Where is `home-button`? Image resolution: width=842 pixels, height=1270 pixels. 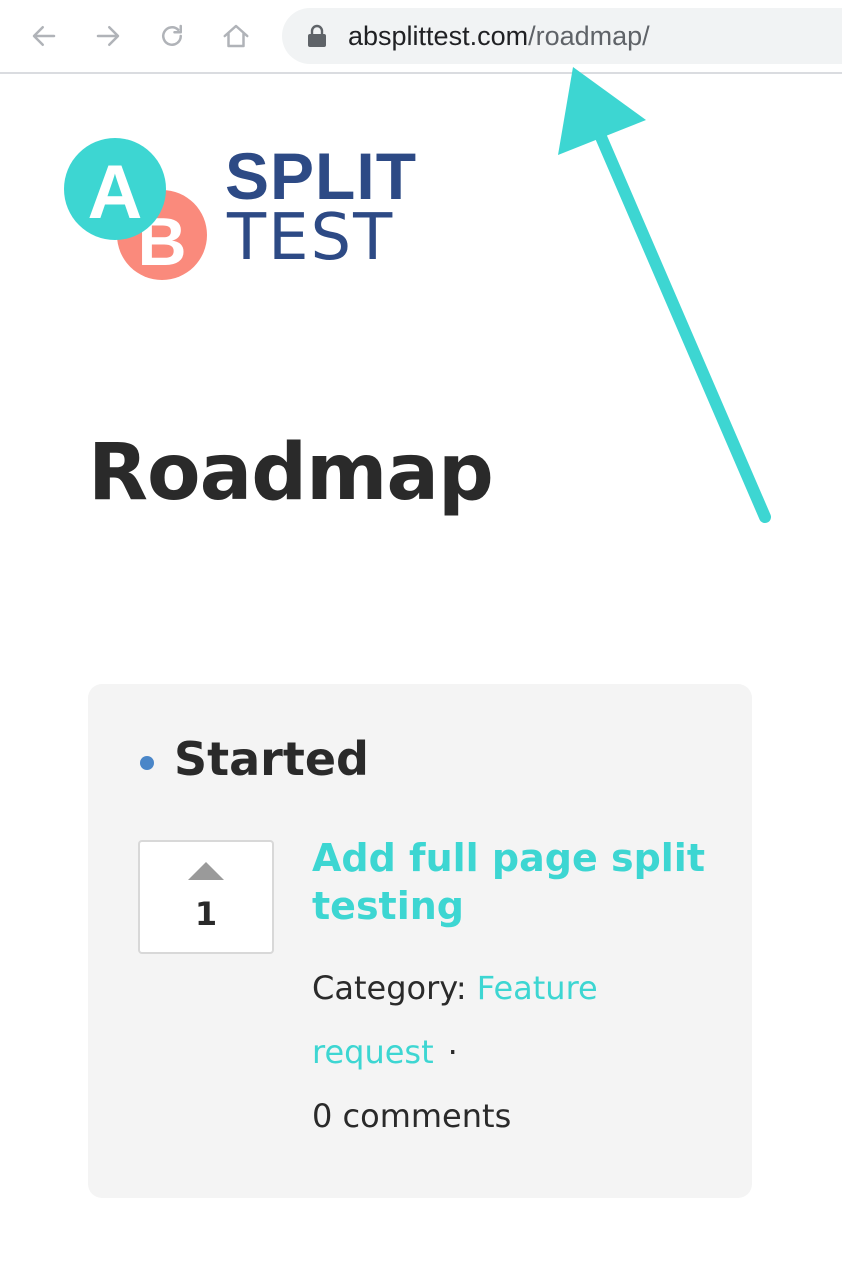
home-button is located at coordinates (236, 36).